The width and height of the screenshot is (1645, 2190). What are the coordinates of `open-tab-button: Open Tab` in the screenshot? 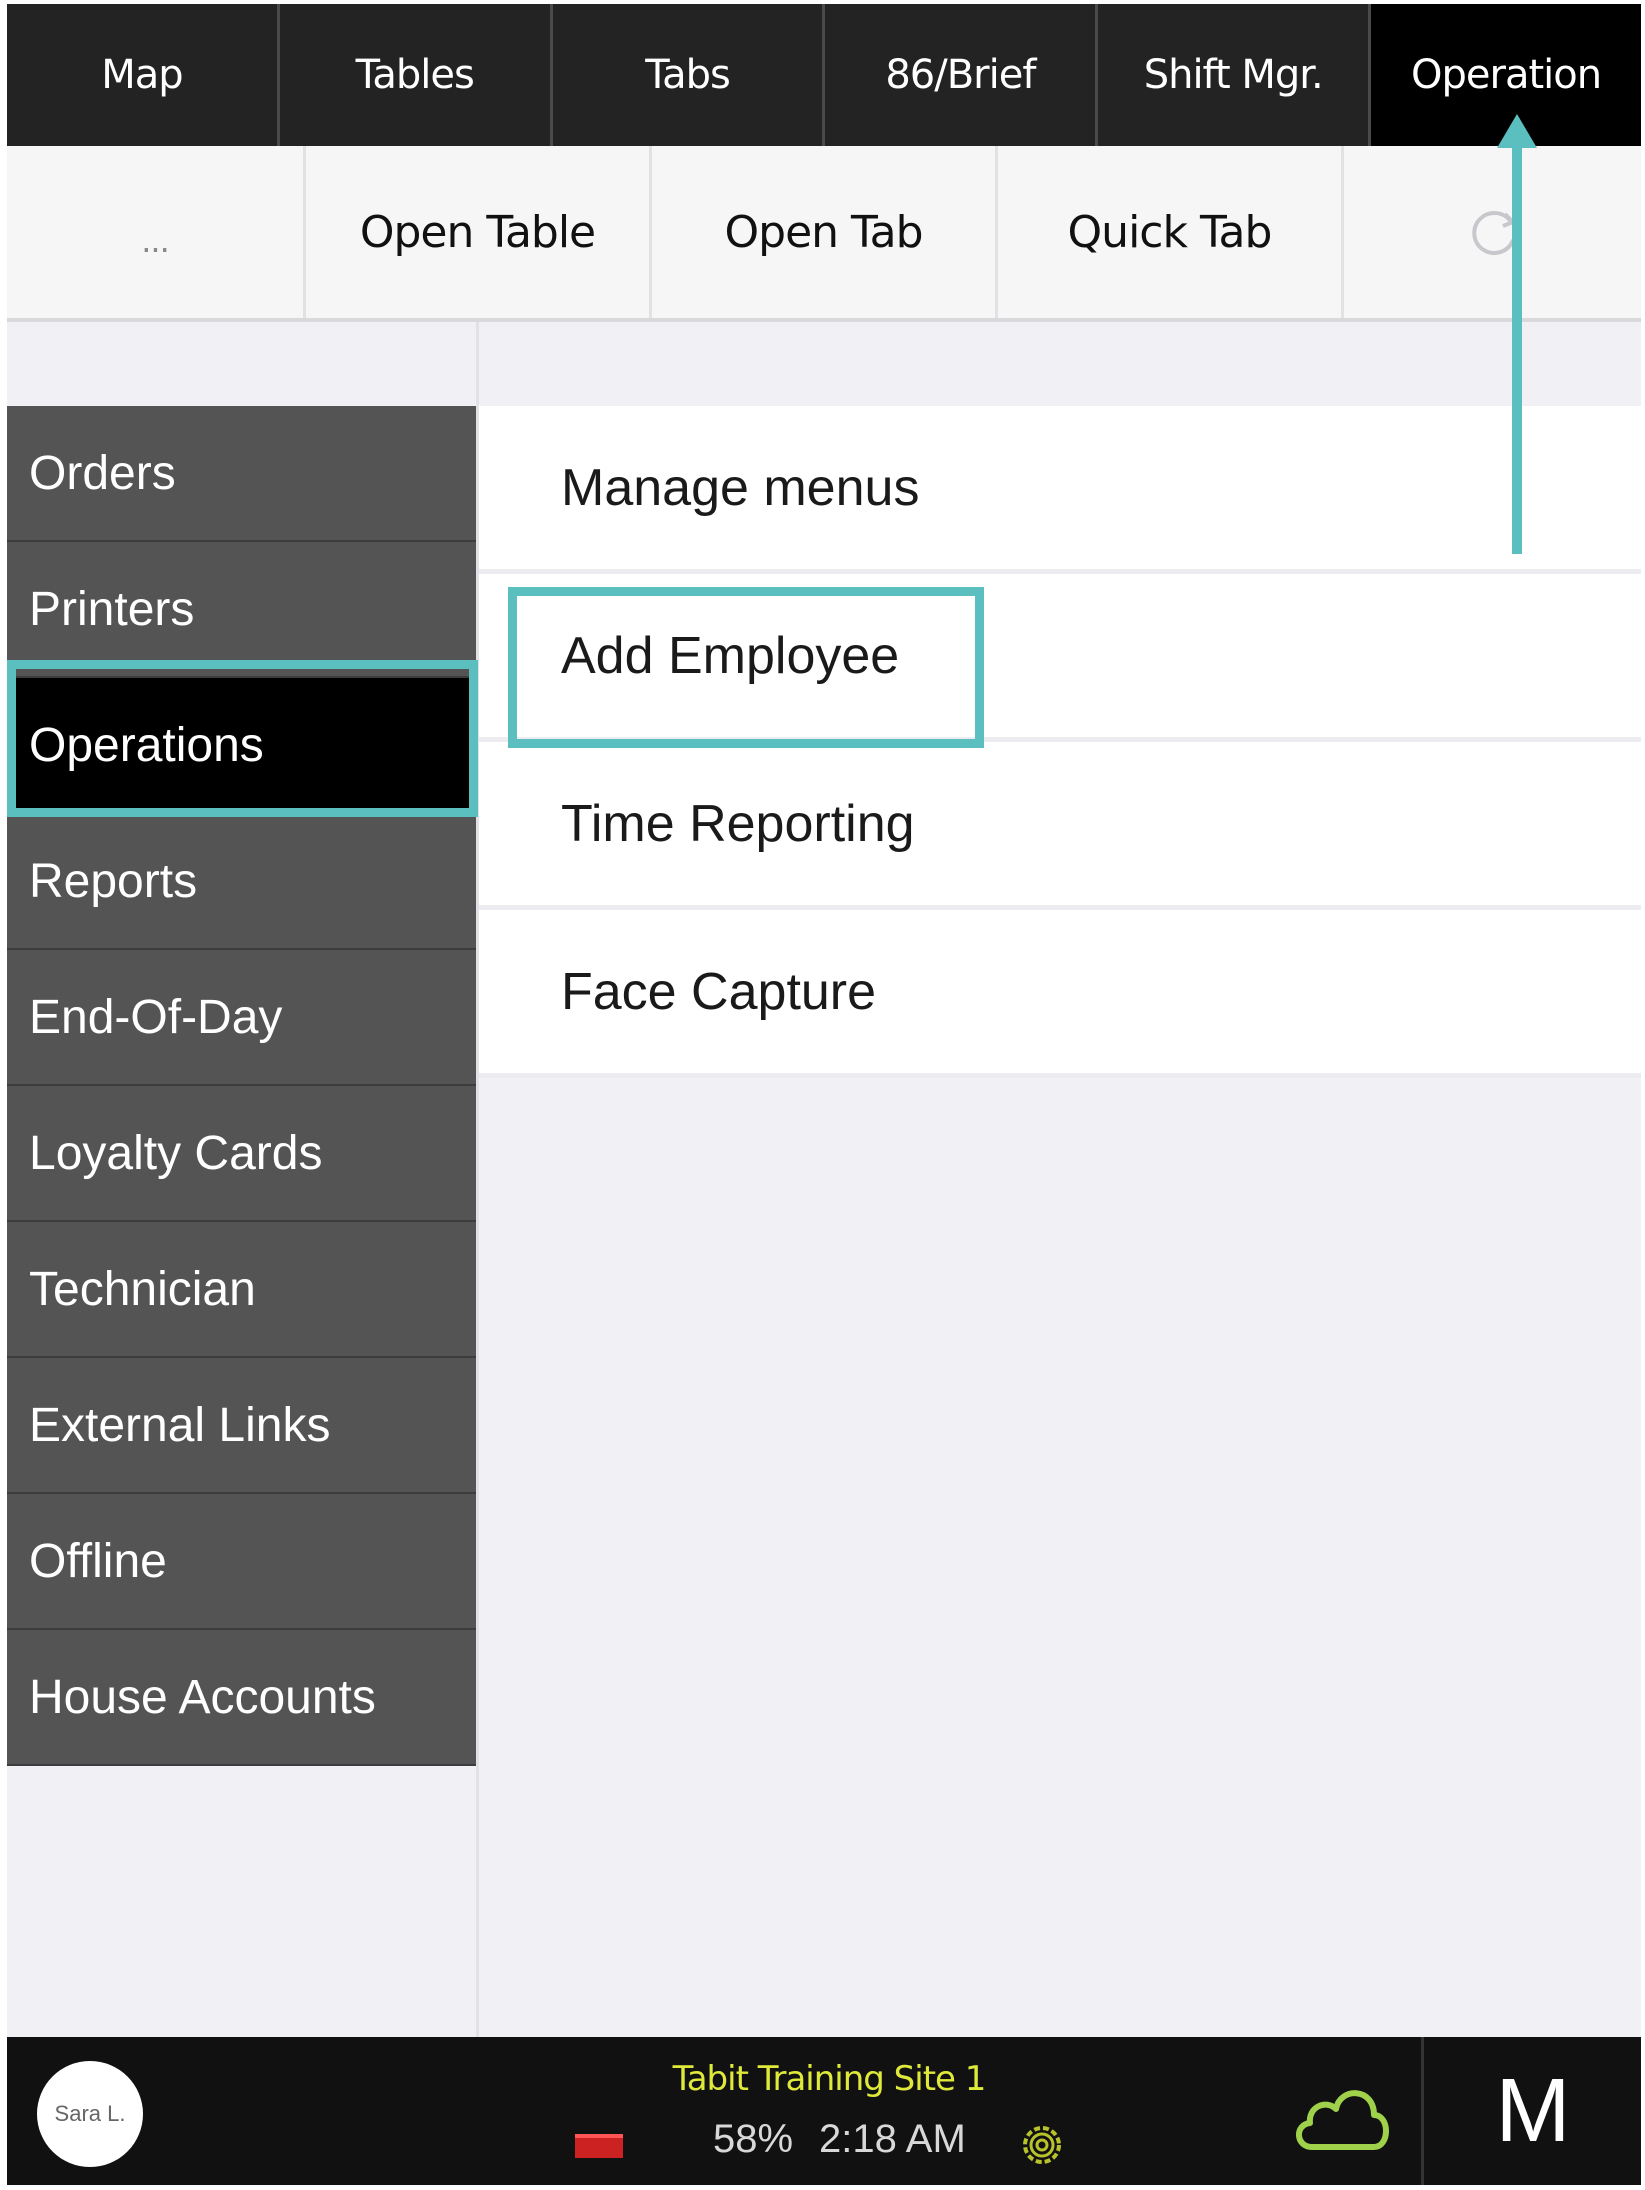 It's located at (825, 232).